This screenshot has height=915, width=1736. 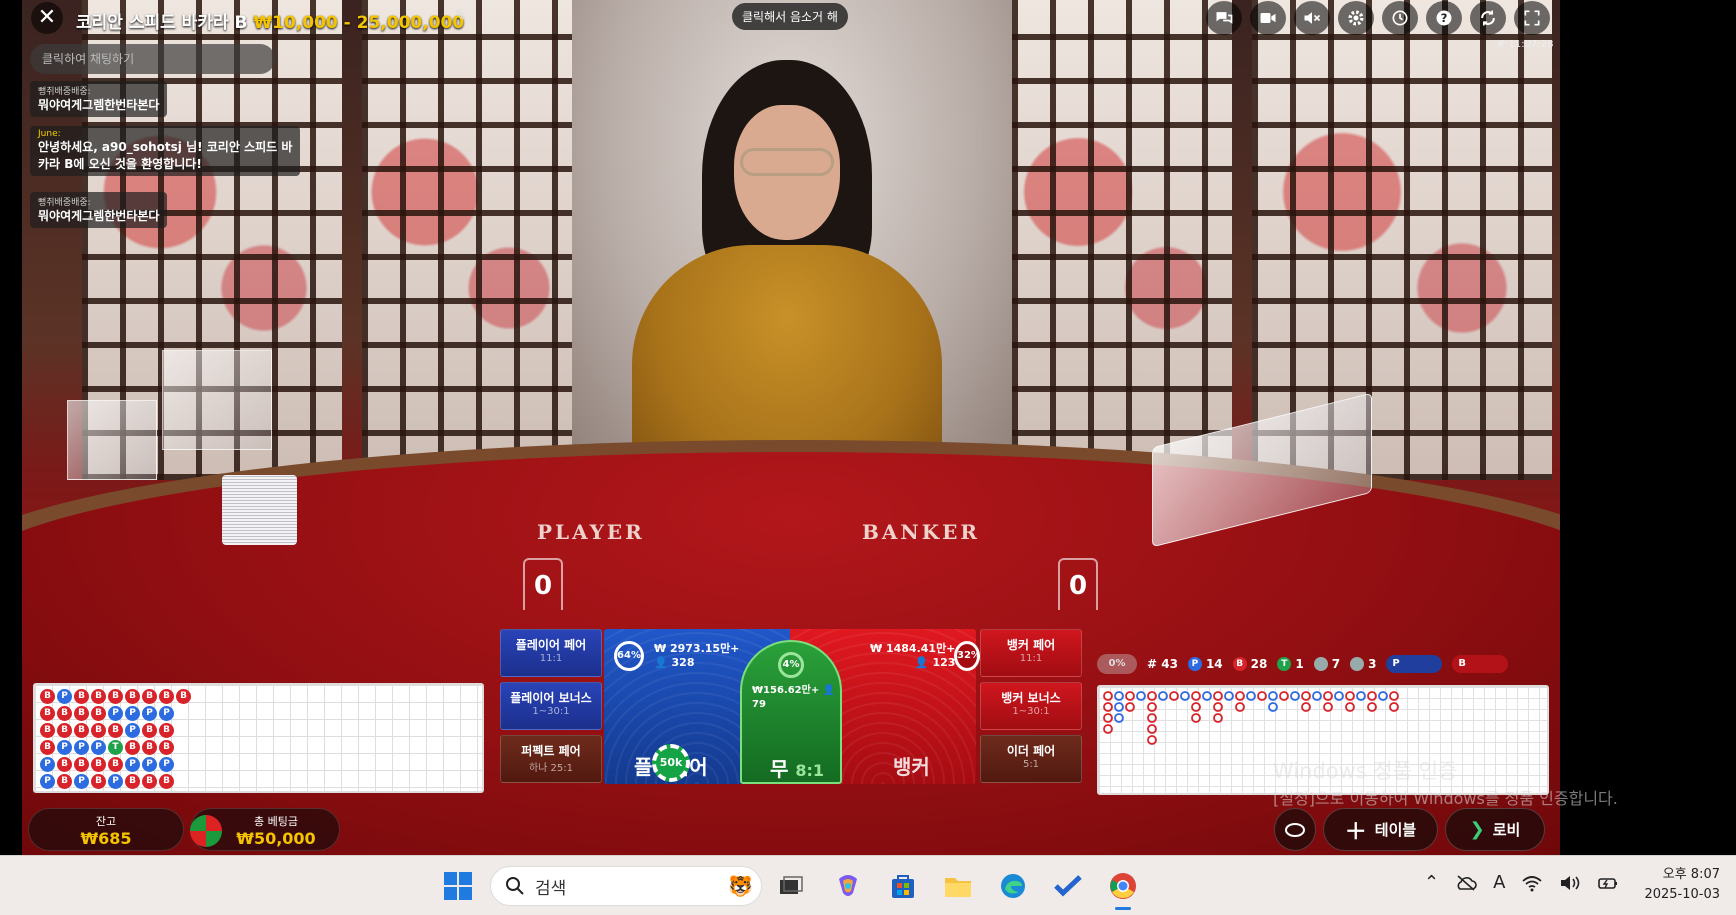 I want to click on round-id: # 11:07:28, so click(x=1525, y=44).